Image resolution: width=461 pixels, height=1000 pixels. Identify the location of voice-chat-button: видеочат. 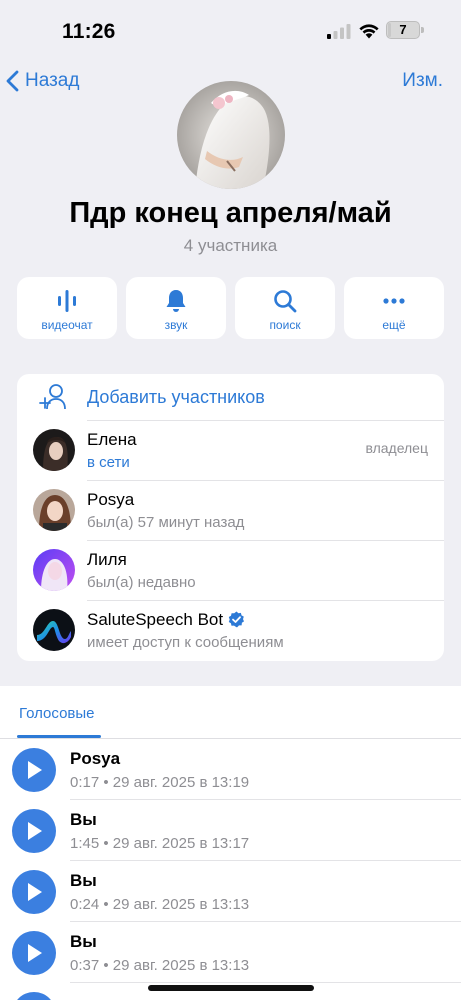
(67, 308).